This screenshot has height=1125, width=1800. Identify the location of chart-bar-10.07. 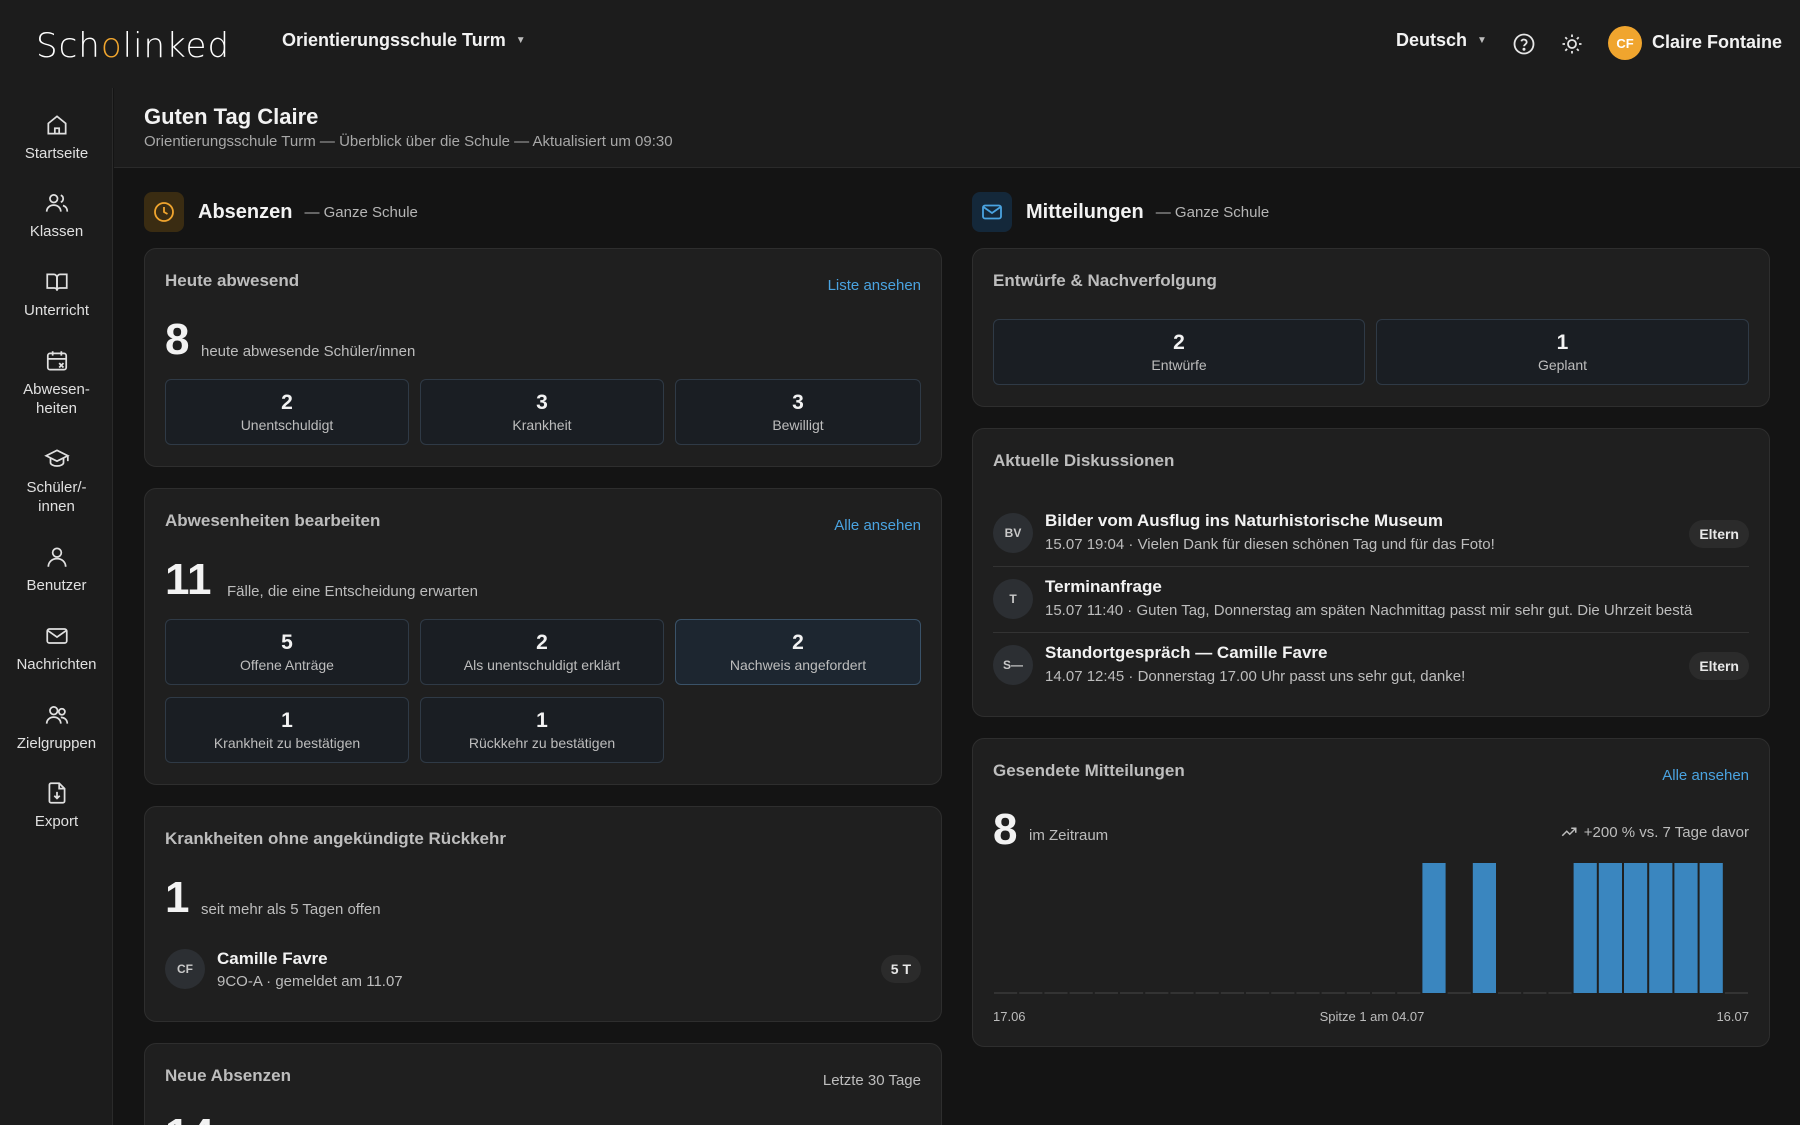
(1585, 928).